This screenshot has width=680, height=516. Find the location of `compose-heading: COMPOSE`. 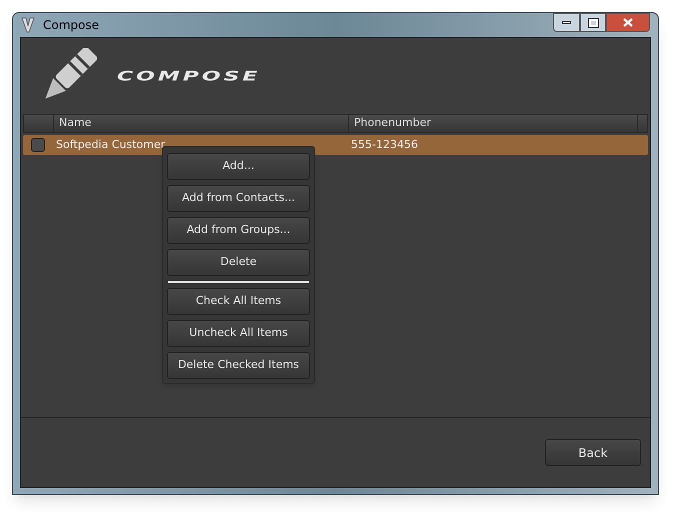

compose-heading: COMPOSE is located at coordinates (188, 77).